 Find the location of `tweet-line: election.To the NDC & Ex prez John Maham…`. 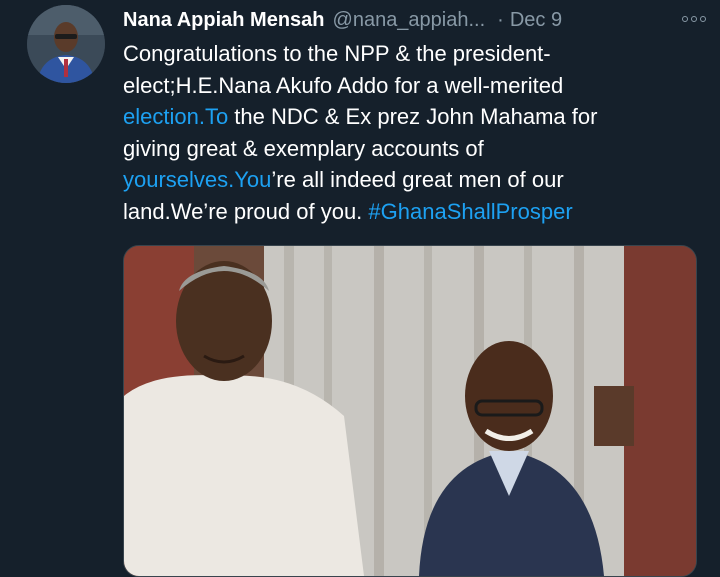

tweet-line: election.To the NDC & Ex prez John Maham… is located at coordinates (413, 117).